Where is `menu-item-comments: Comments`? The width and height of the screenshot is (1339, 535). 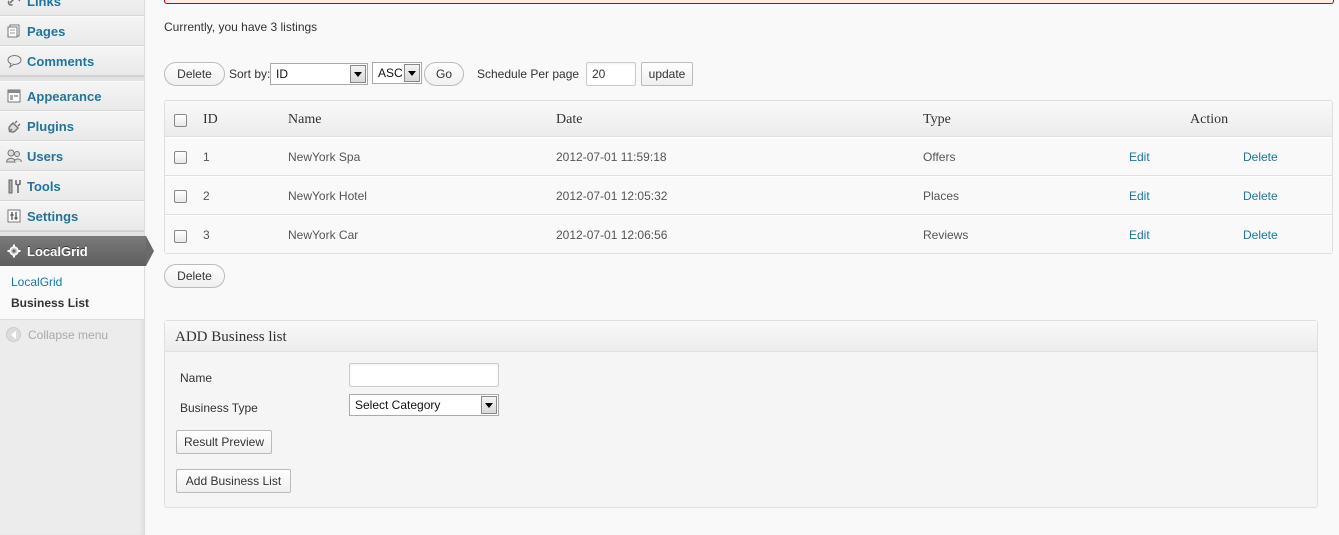
menu-item-comments: Comments is located at coordinates (72, 61).